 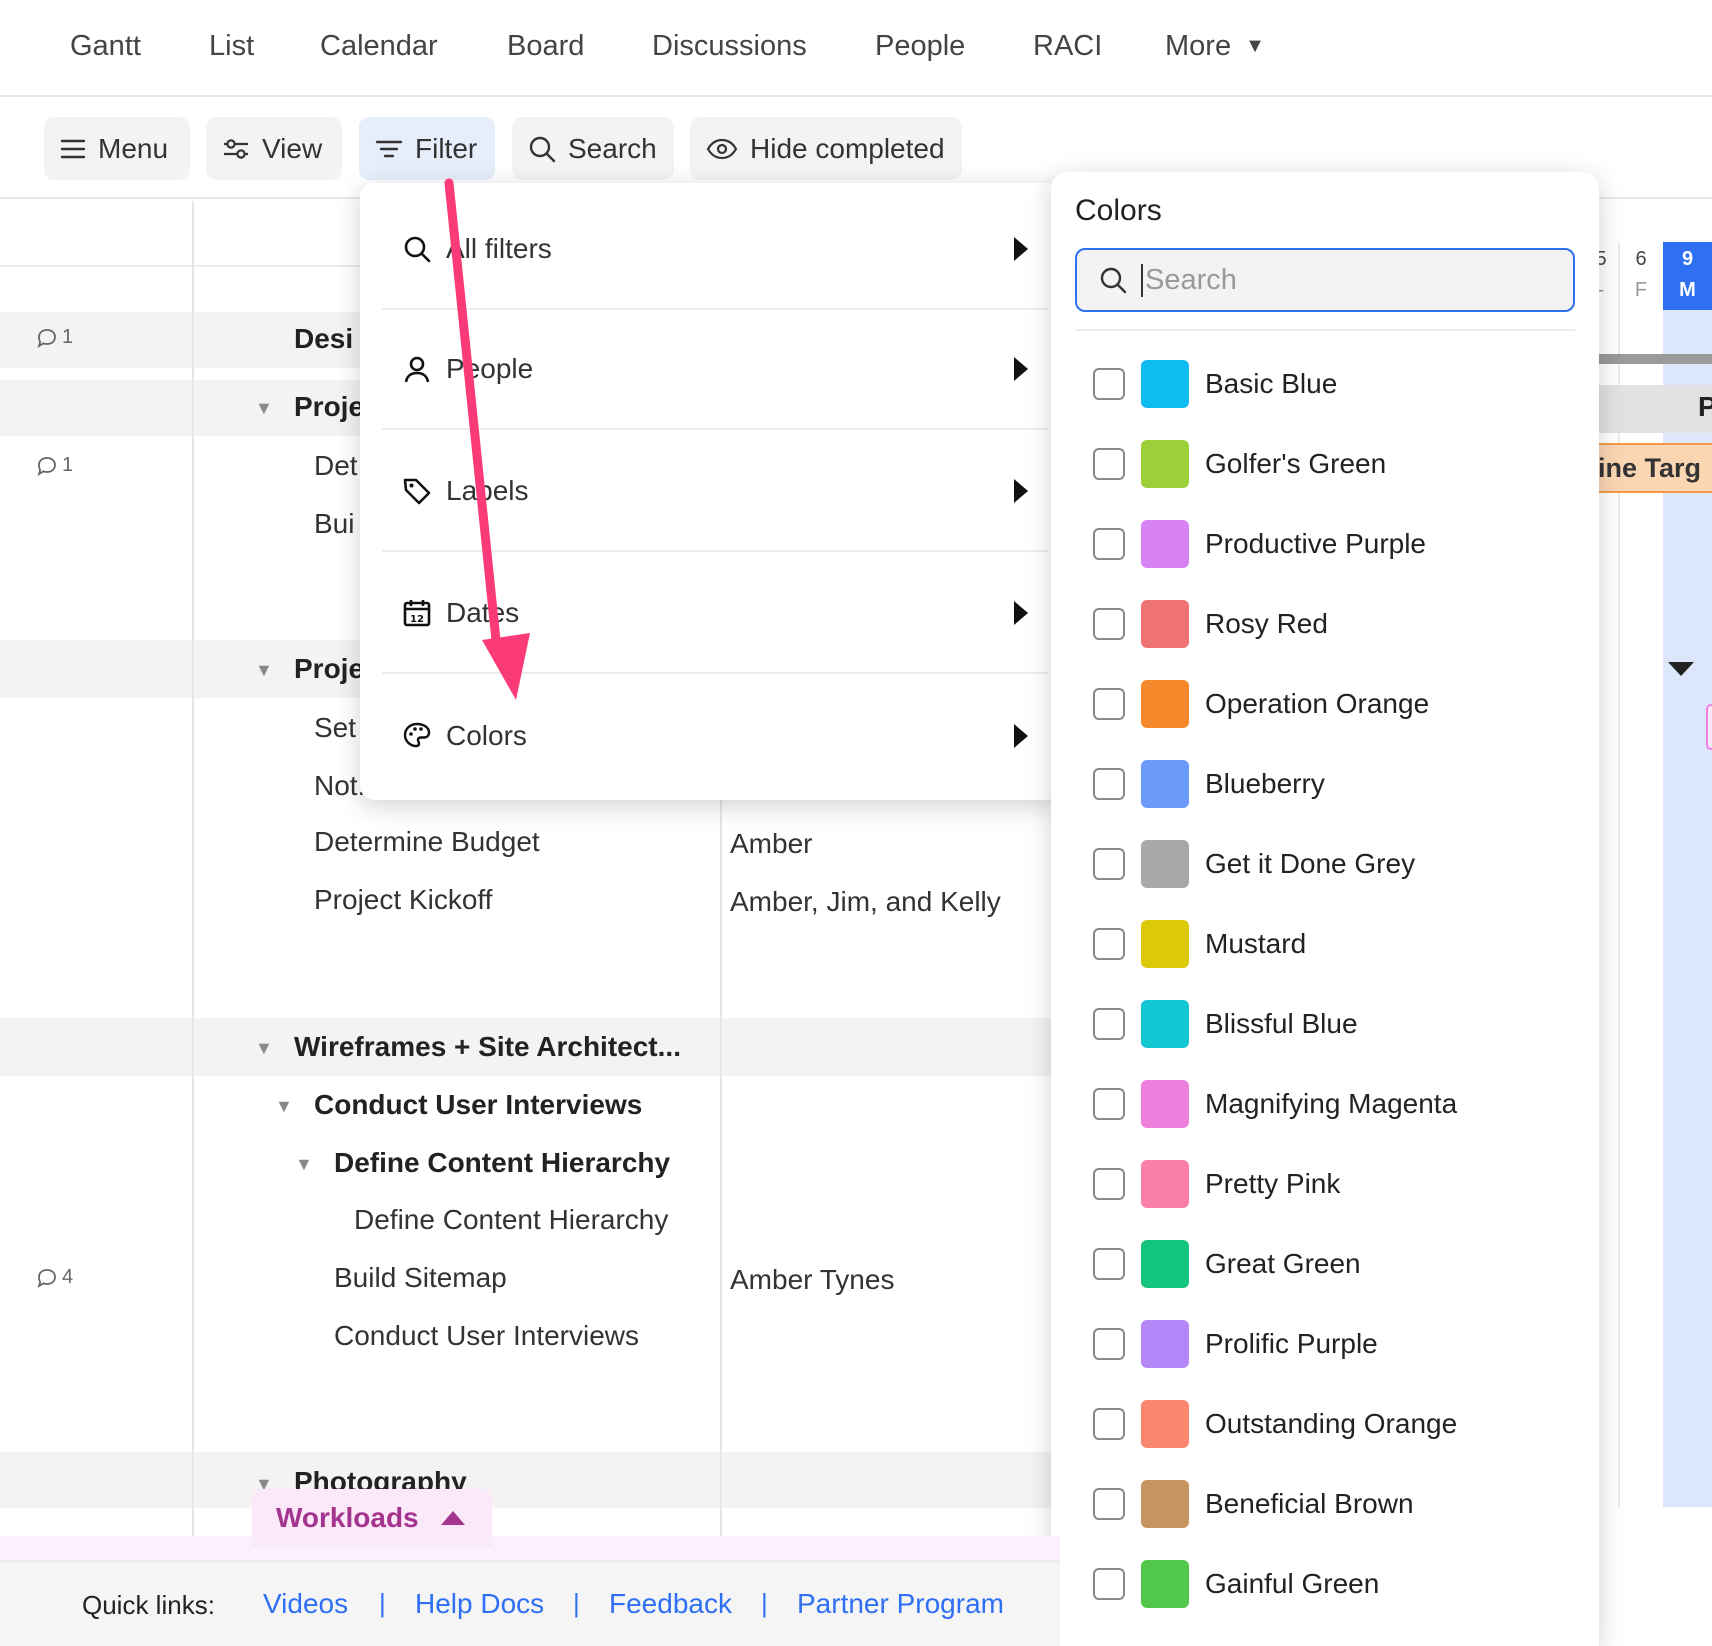 I want to click on filter-colors: Colors, so click(x=715, y=736).